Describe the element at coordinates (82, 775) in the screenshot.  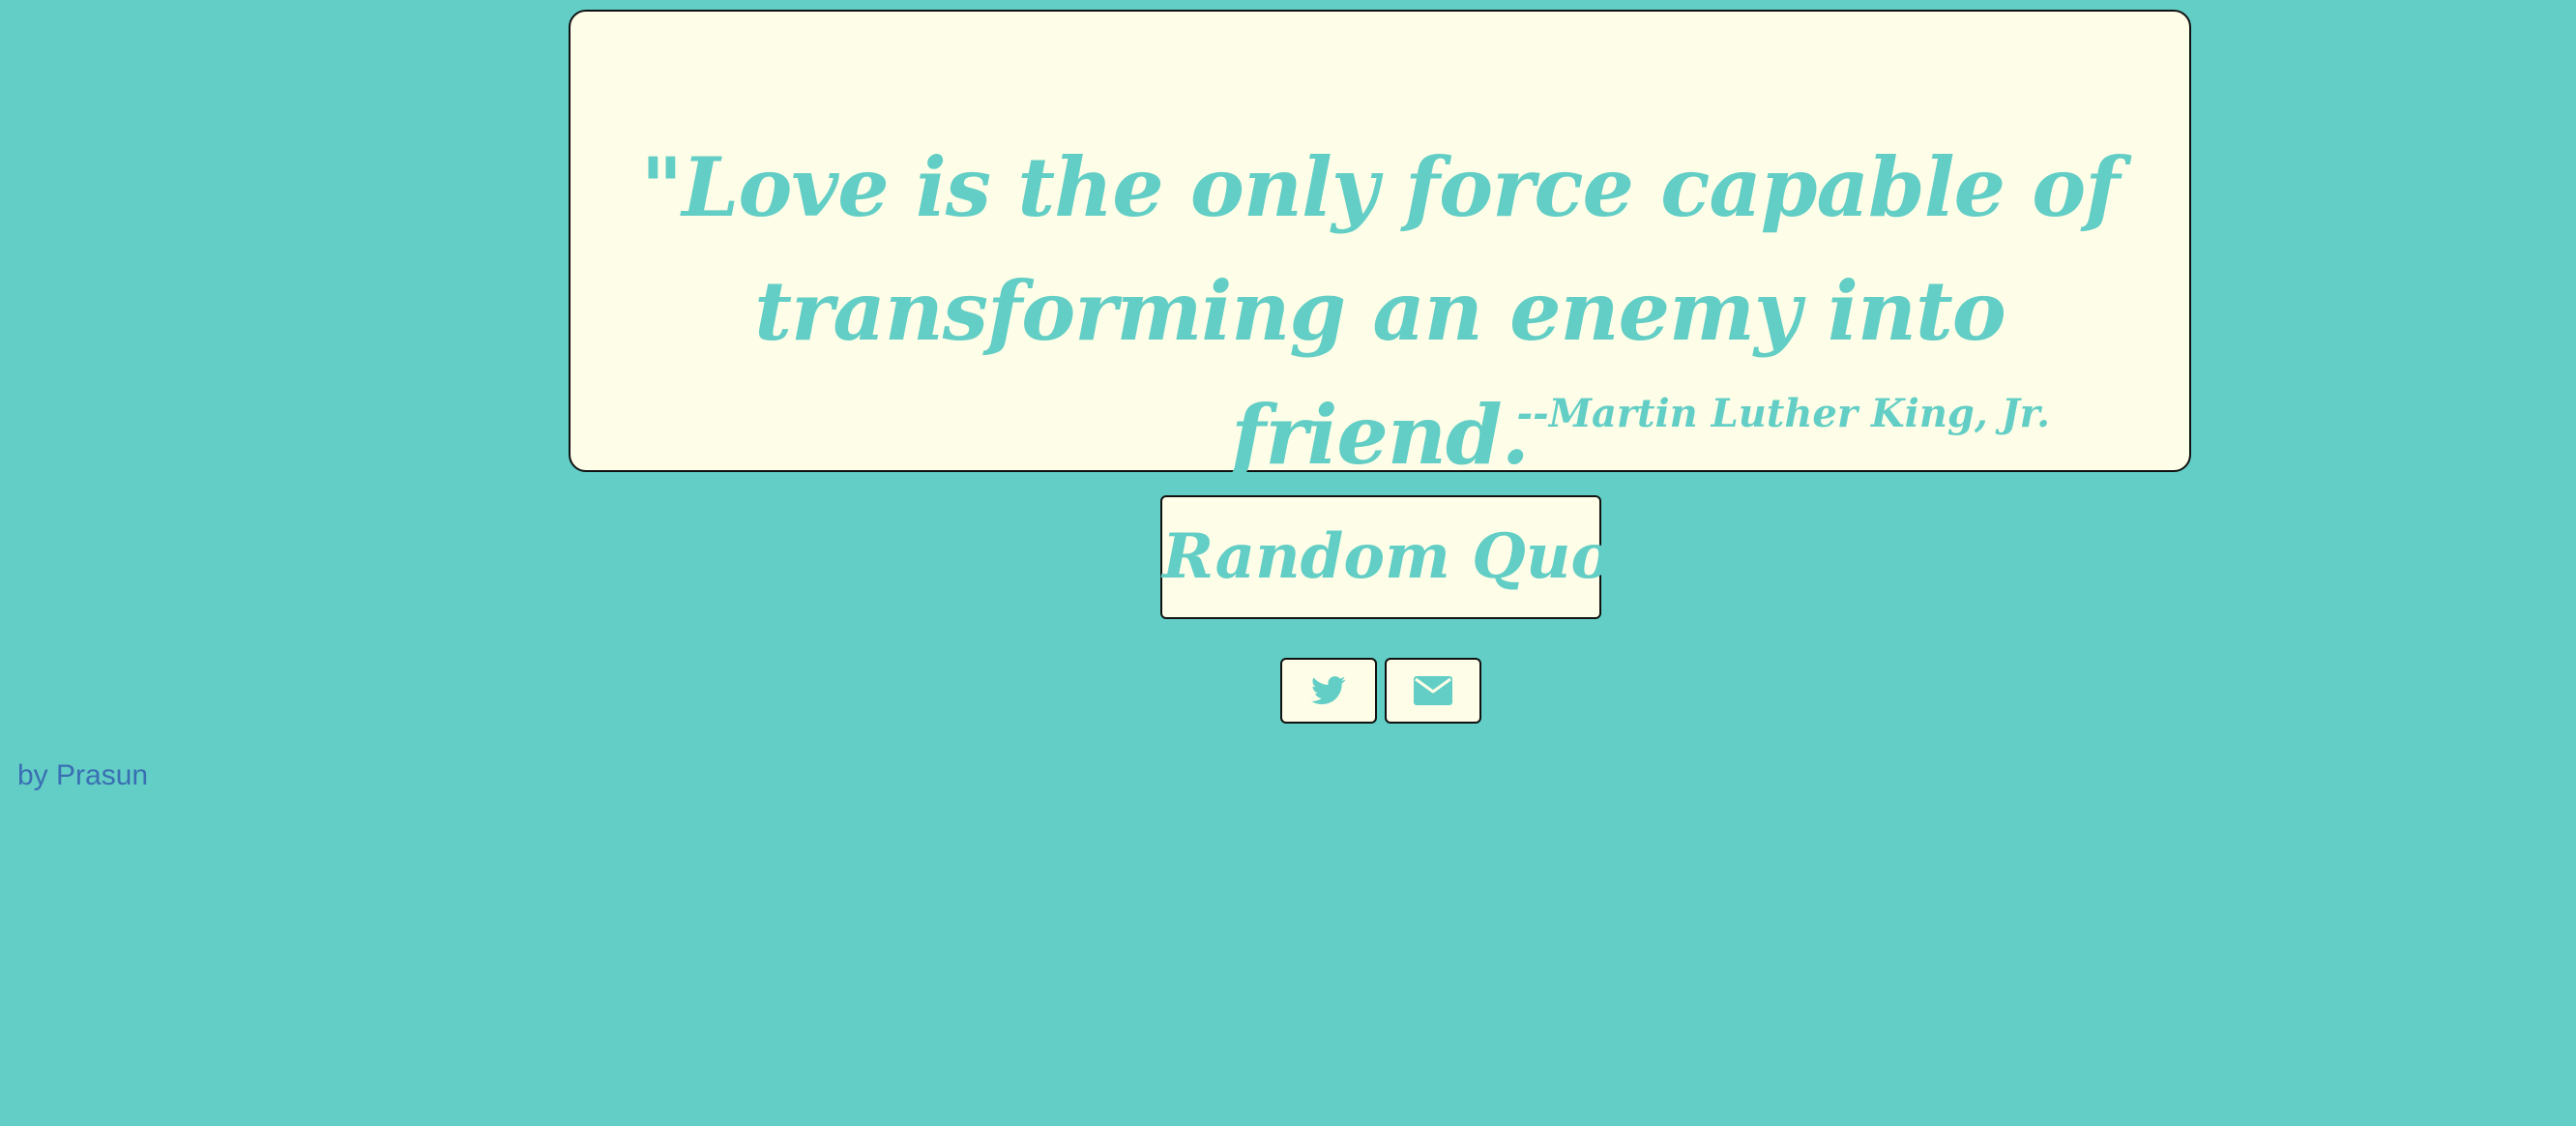
I see `author-credit-link: by Prasun` at that location.